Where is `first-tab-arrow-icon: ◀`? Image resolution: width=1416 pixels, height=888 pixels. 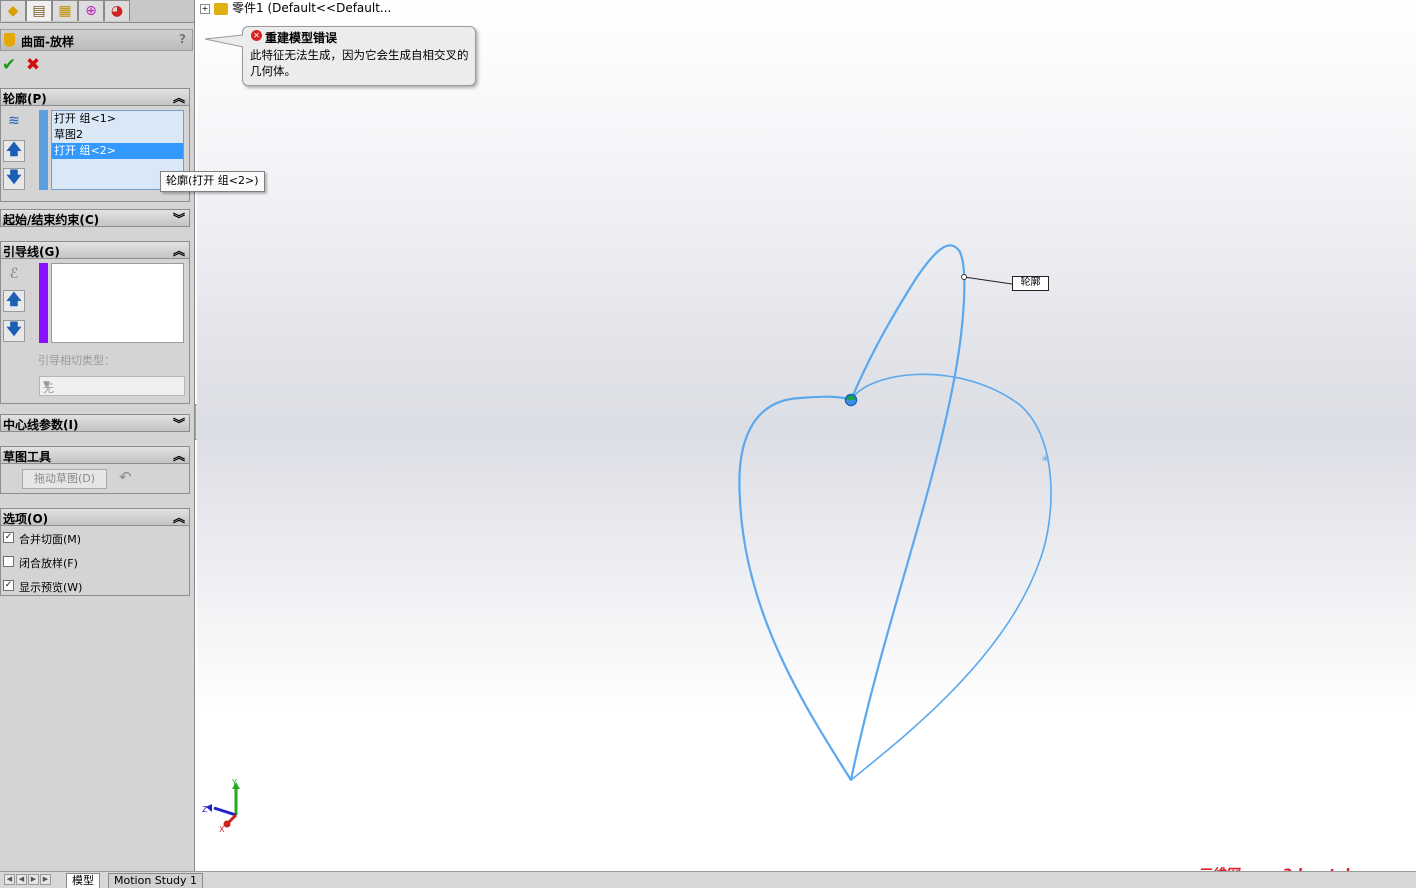
first-tab-arrow-icon: ◀ is located at coordinates (9, 879).